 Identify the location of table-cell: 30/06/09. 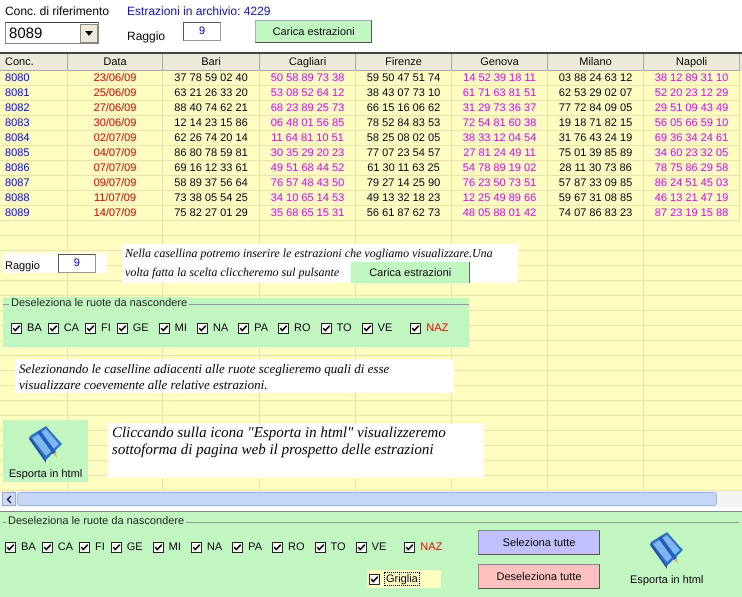
(115, 123).